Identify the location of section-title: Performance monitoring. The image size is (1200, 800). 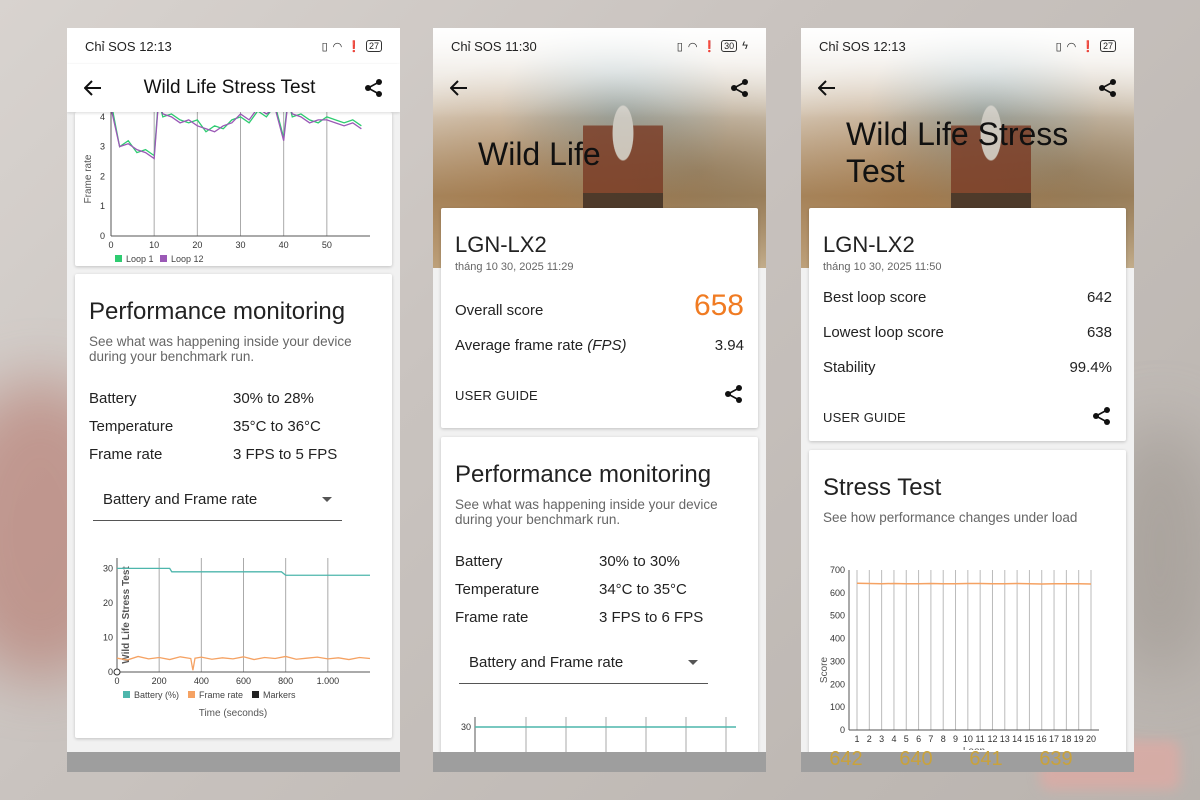
(583, 474).